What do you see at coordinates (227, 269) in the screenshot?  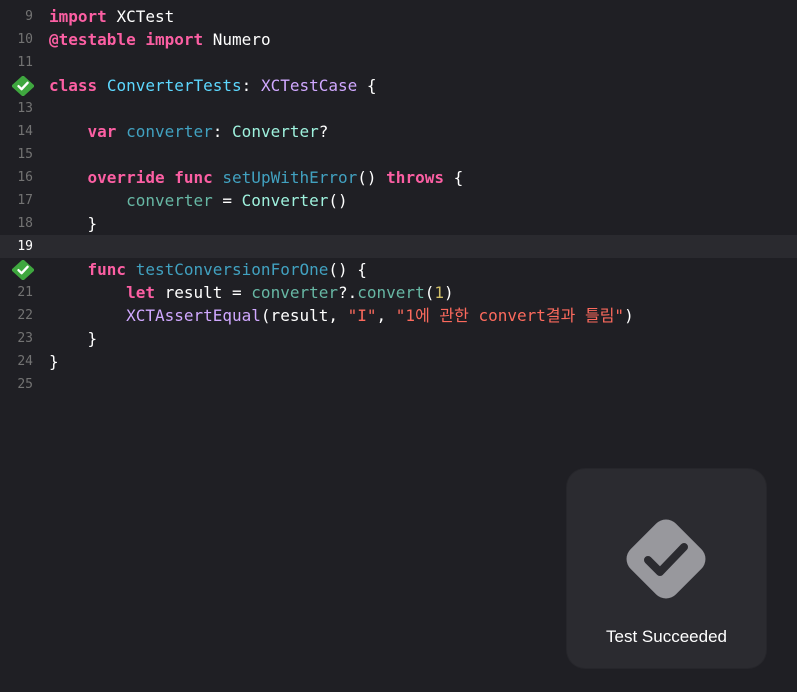 I see `code-text: func testConversionForOne() {` at bounding box center [227, 269].